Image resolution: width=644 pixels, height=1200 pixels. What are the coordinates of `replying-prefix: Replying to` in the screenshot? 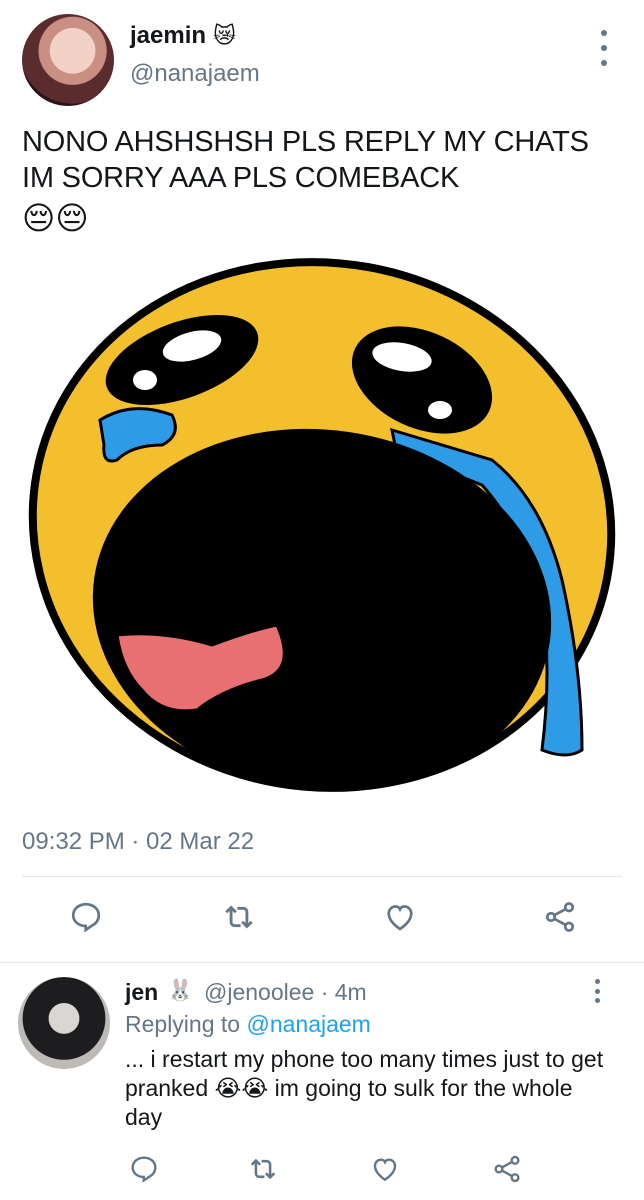 It's located at (186, 1024).